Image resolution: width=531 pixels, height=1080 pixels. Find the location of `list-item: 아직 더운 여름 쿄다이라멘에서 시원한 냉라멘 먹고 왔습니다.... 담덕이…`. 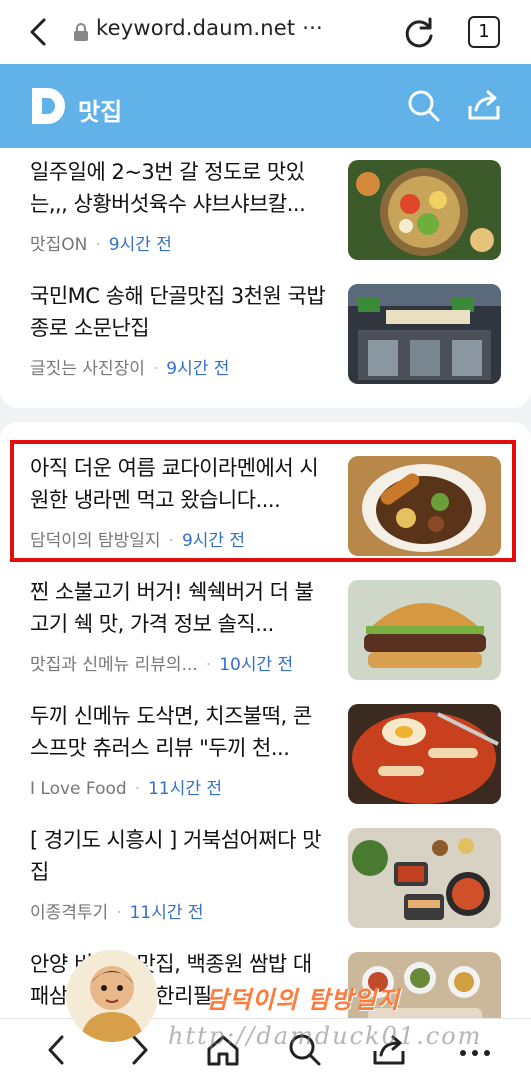

list-item: 아직 더운 여름 쿄다이라멘에서 시원한 냉라멘 먹고 왔습니다.... 담덕이… is located at coordinates (265, 514).